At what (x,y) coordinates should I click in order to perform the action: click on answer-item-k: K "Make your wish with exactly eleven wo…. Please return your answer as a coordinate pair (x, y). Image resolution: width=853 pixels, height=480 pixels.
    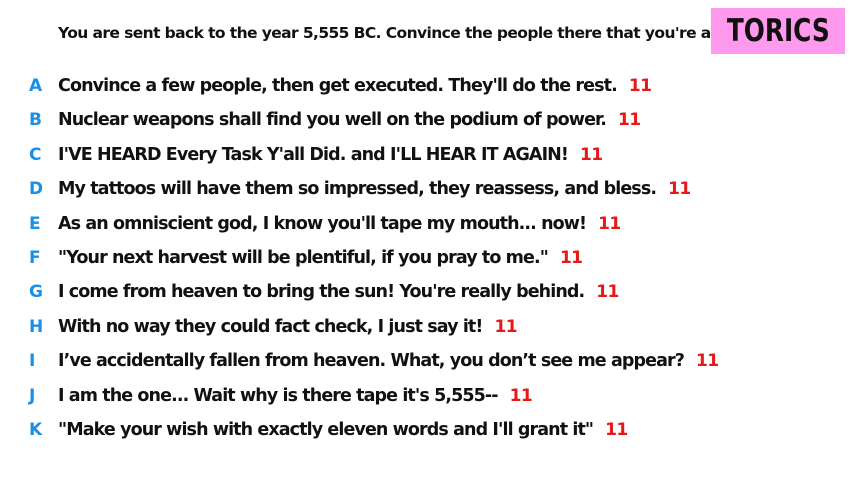
    Looking at the image, I should click on (426, 434).